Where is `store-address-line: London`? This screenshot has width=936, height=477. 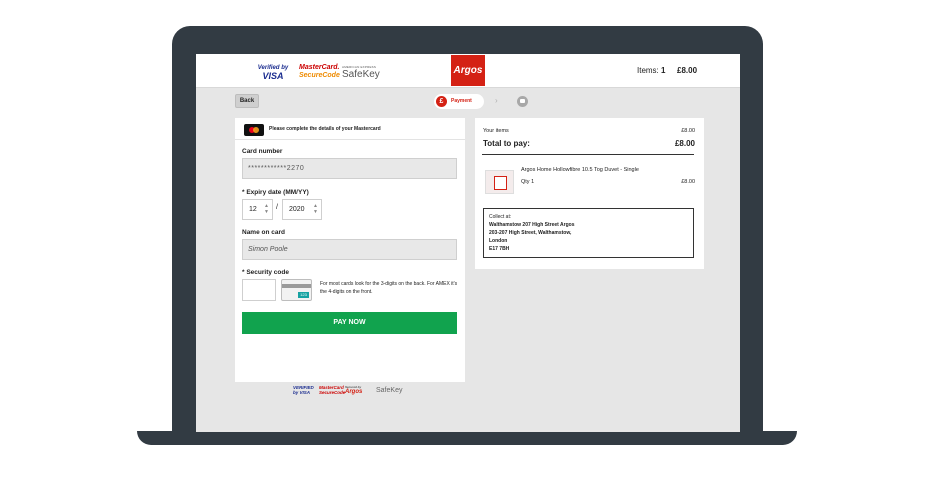
store-address-line: London is located at coordinates (498, 241).